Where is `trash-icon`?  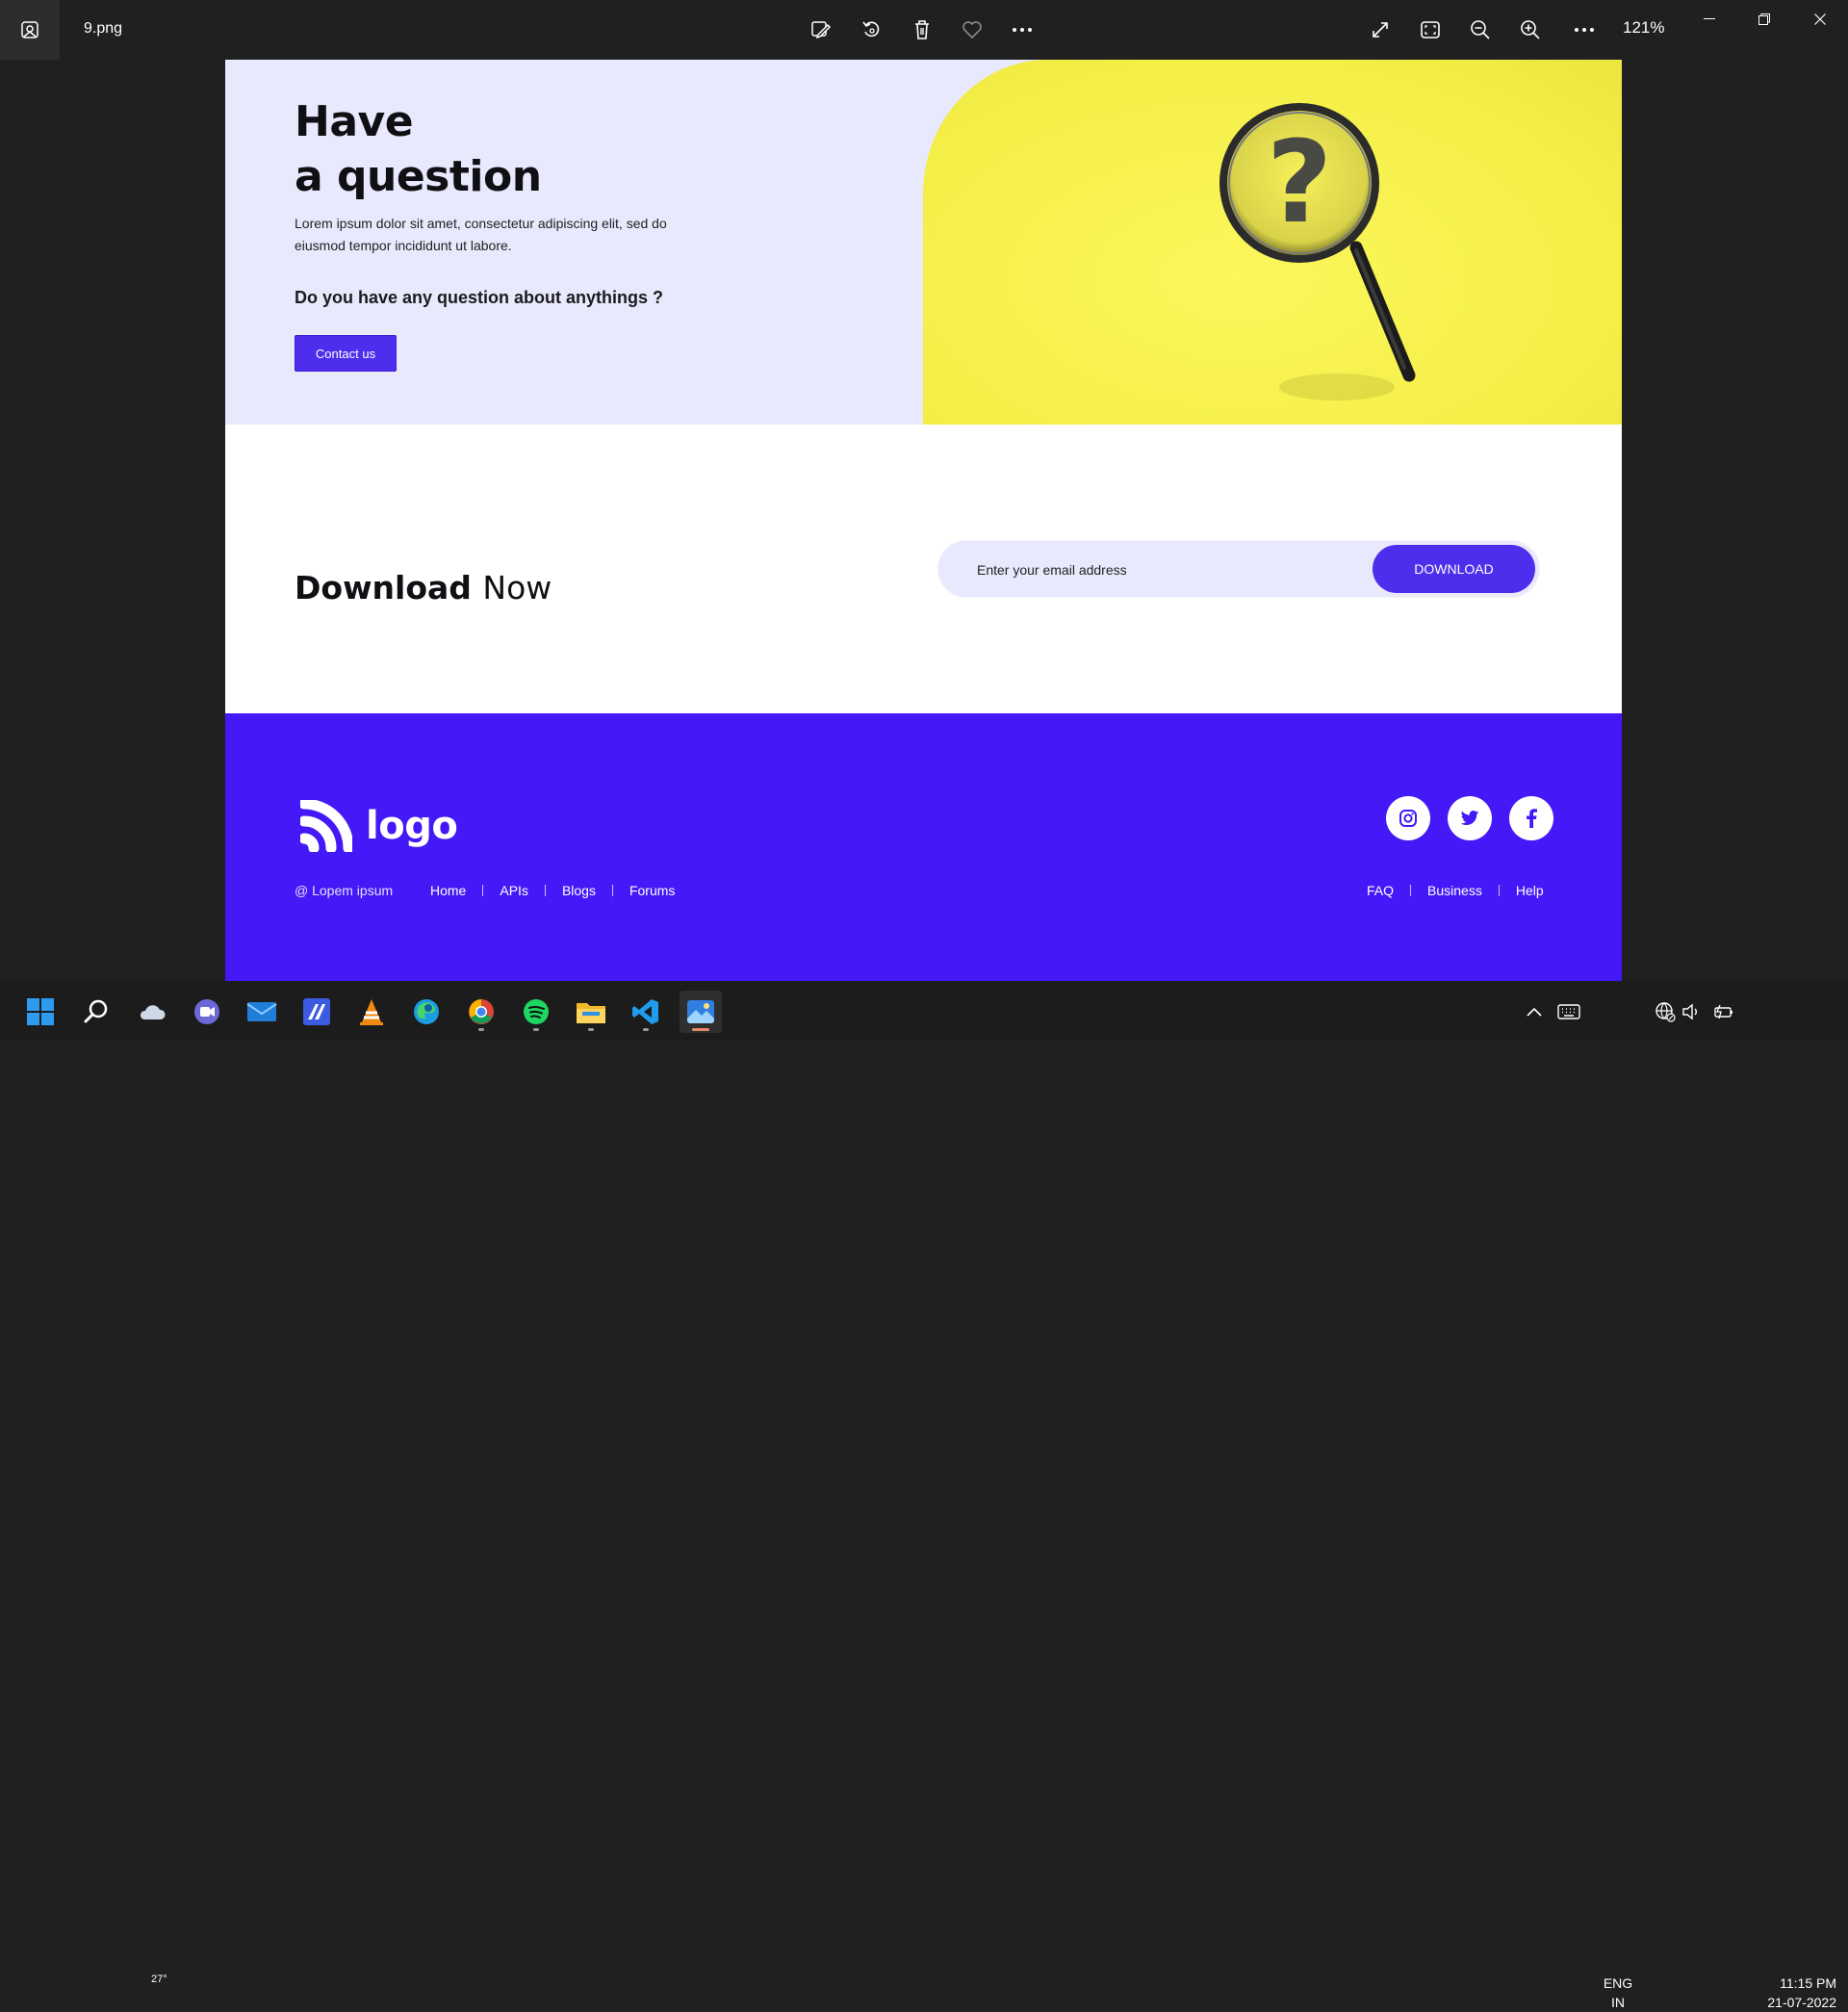 trash-icon is located at coordinates (922, 30).